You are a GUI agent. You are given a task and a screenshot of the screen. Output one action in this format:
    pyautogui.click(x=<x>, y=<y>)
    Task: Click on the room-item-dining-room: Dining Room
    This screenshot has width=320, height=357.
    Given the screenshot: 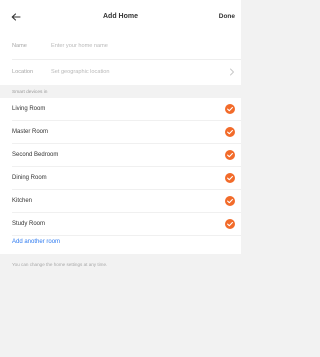 What is the action you would take?
    pyautogui.click(x=120, y=178)
    